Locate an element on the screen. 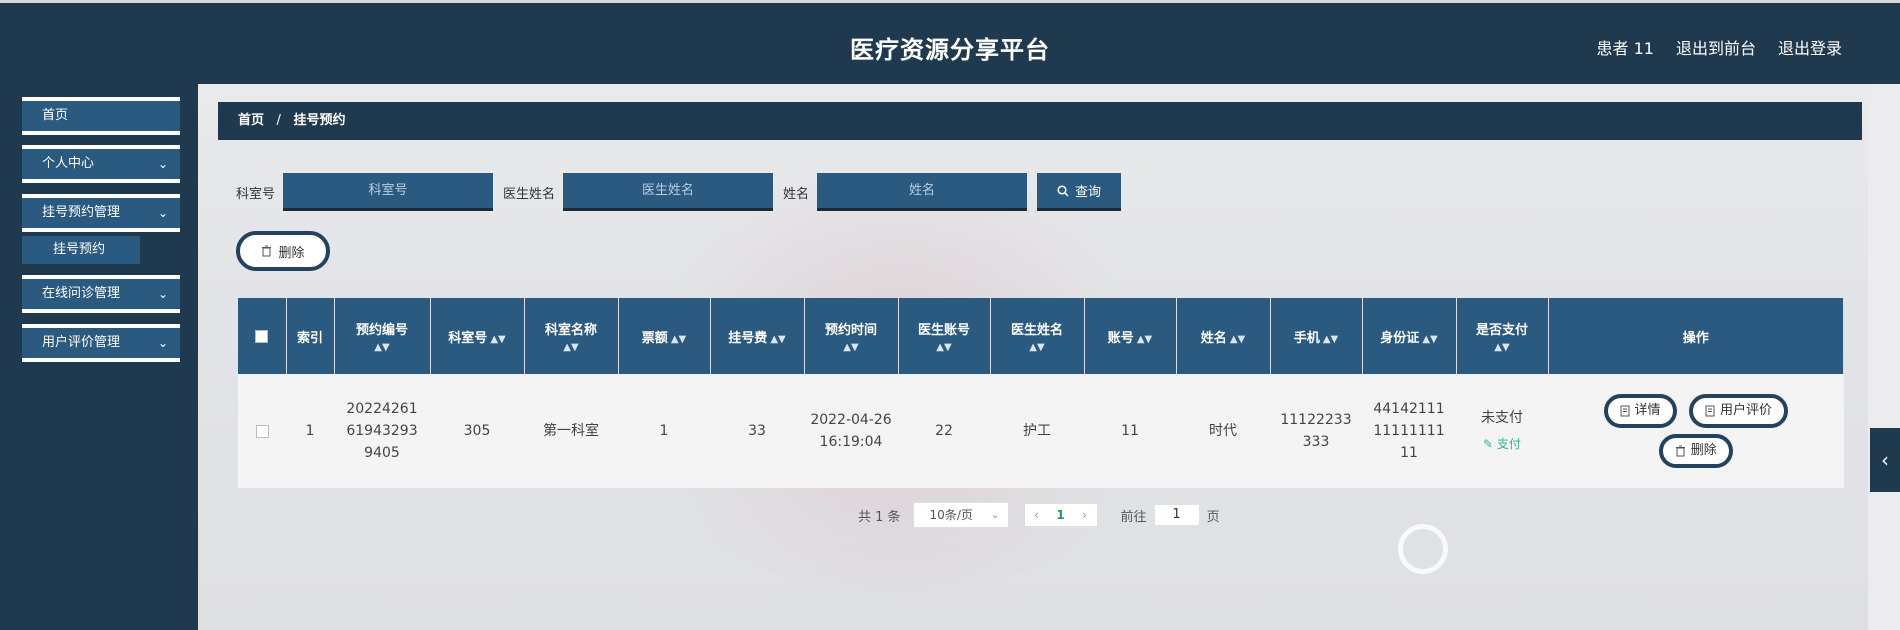 The height and width of the screenshot is (630, 1900). search-button: 查询 is located at coordinates (1079, 192).